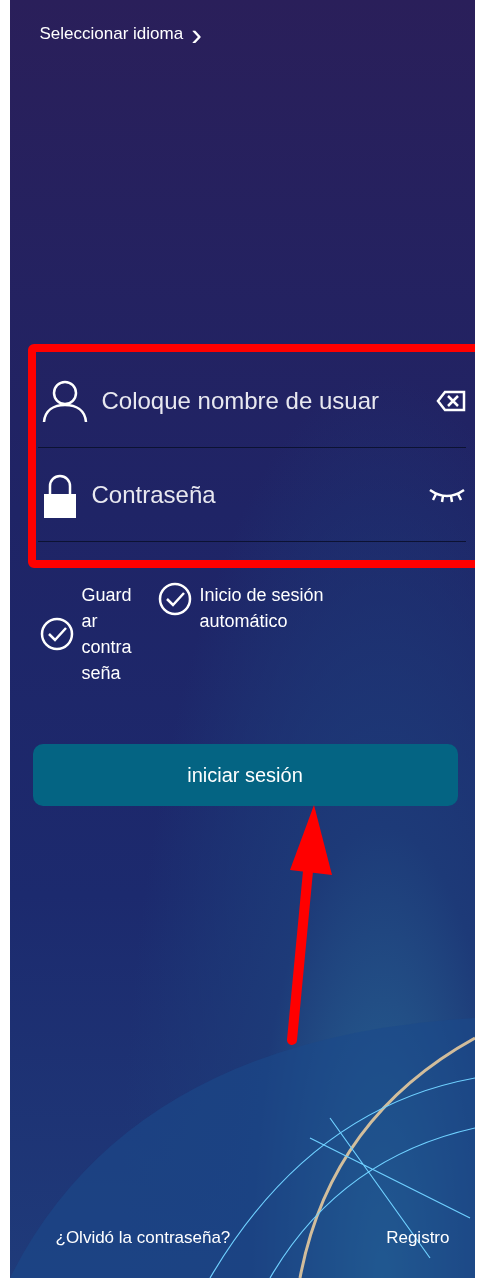  What do you see at coordinates (252, 494) in the screenshot?
I see `password-field: Contraseña` at bounding box center [252, 494].